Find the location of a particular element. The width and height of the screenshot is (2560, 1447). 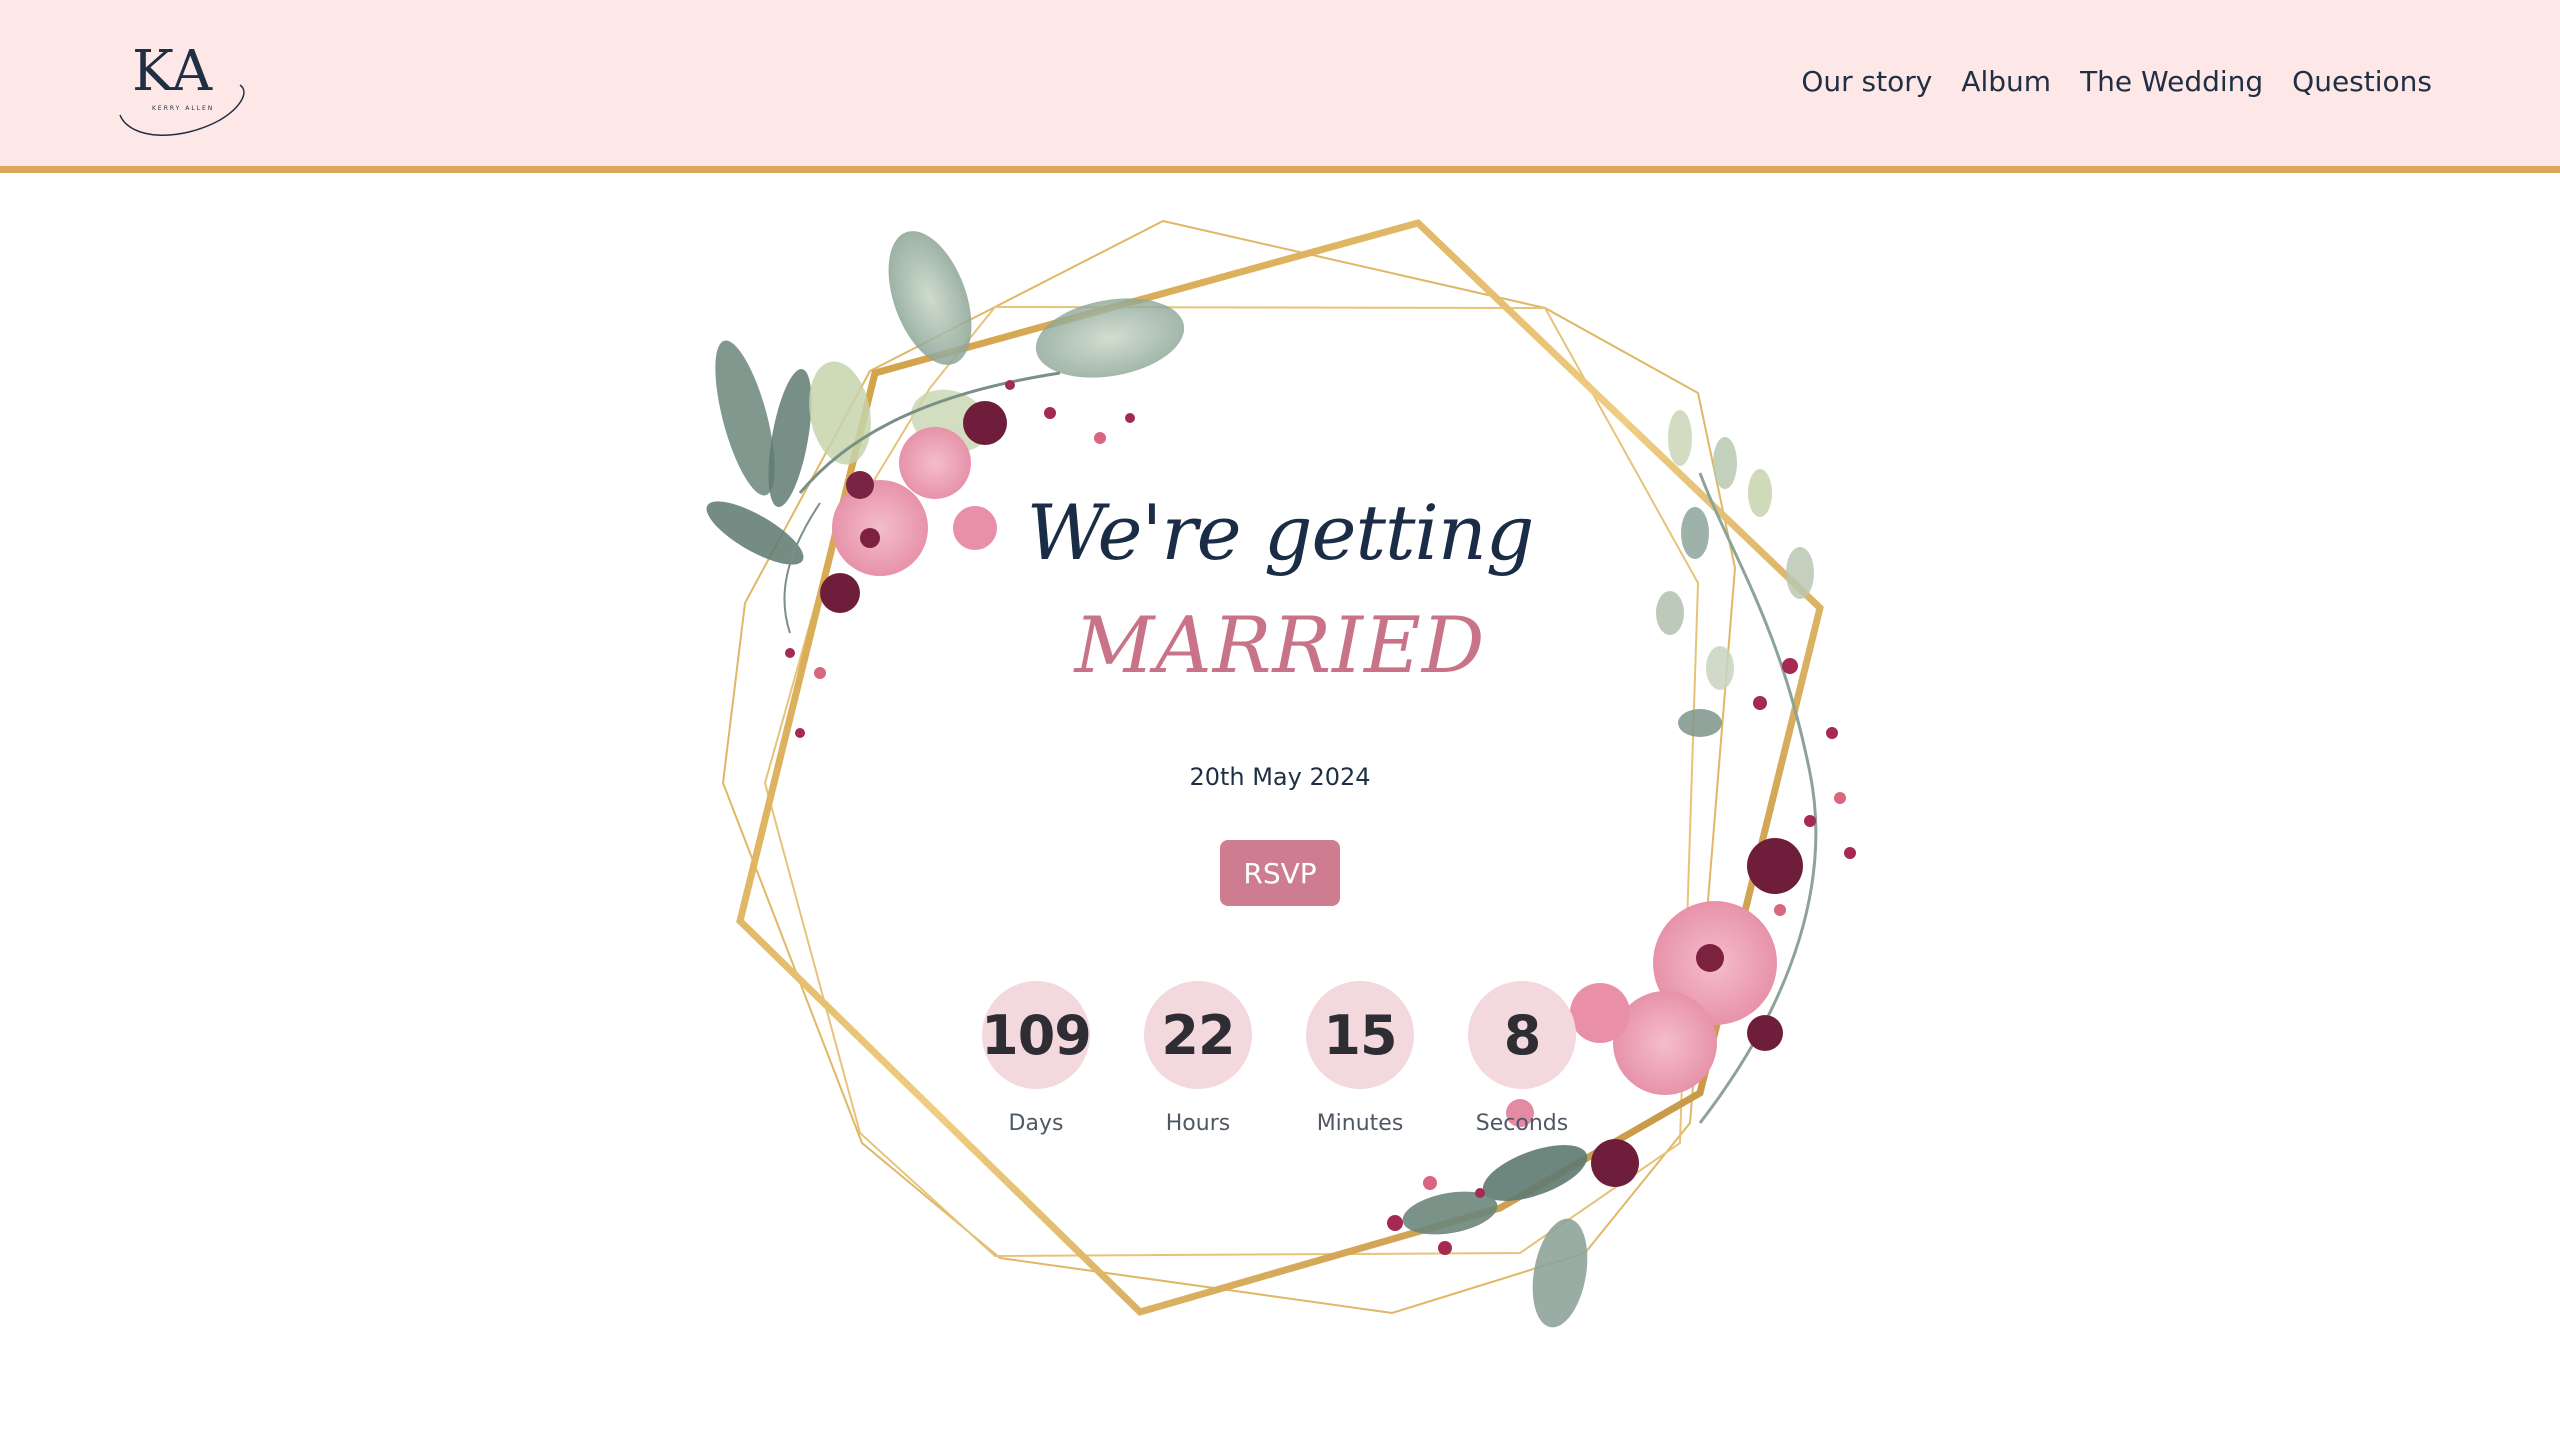

hero-title-line2: MARRIED is located at coordinates (1280, 646).